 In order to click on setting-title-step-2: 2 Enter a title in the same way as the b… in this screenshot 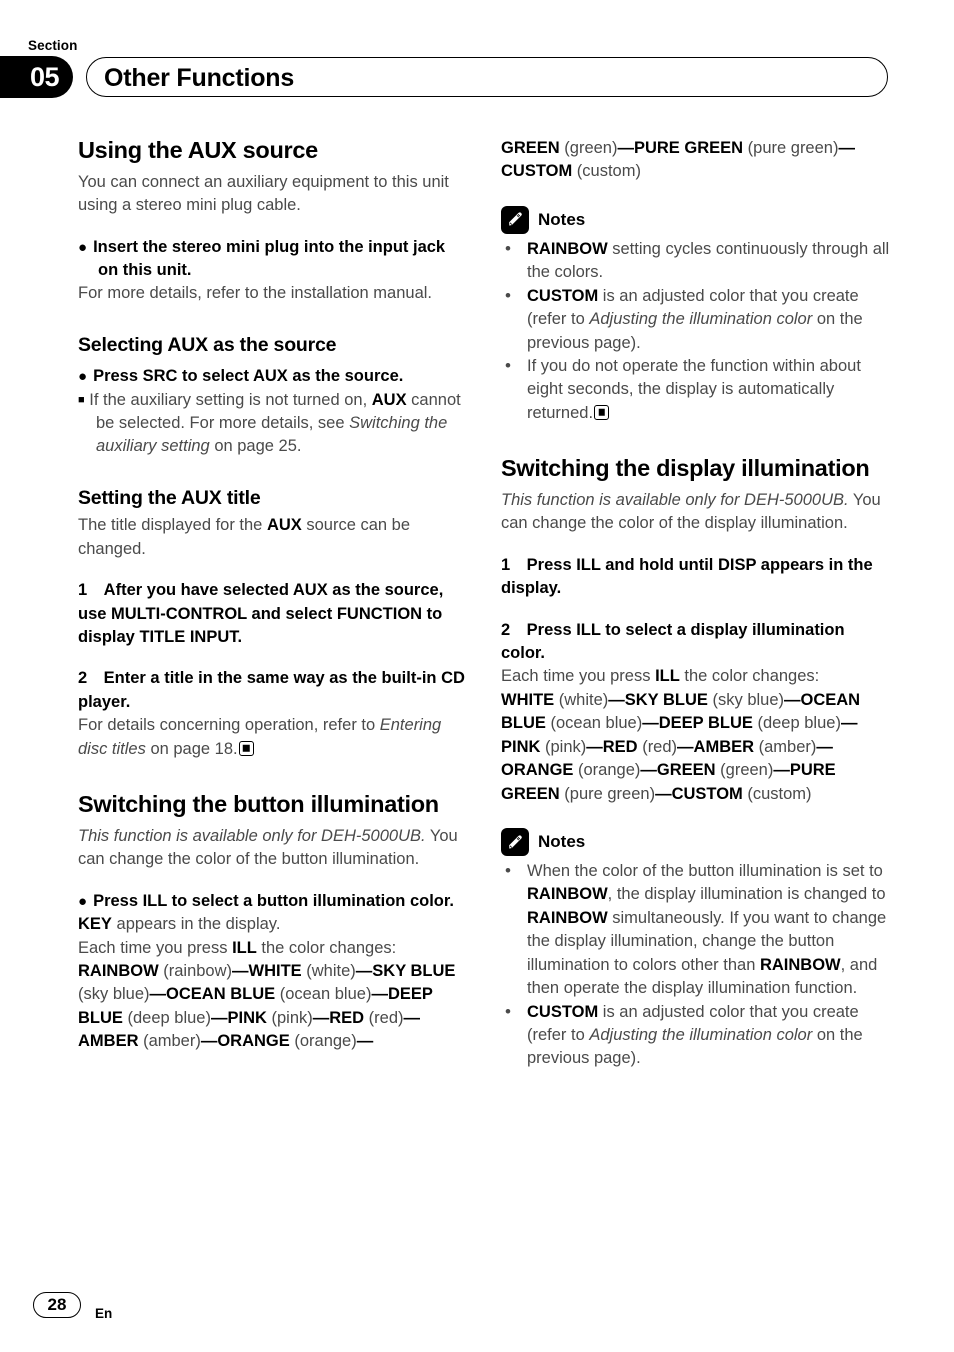, I will do `click(271, 690)`.